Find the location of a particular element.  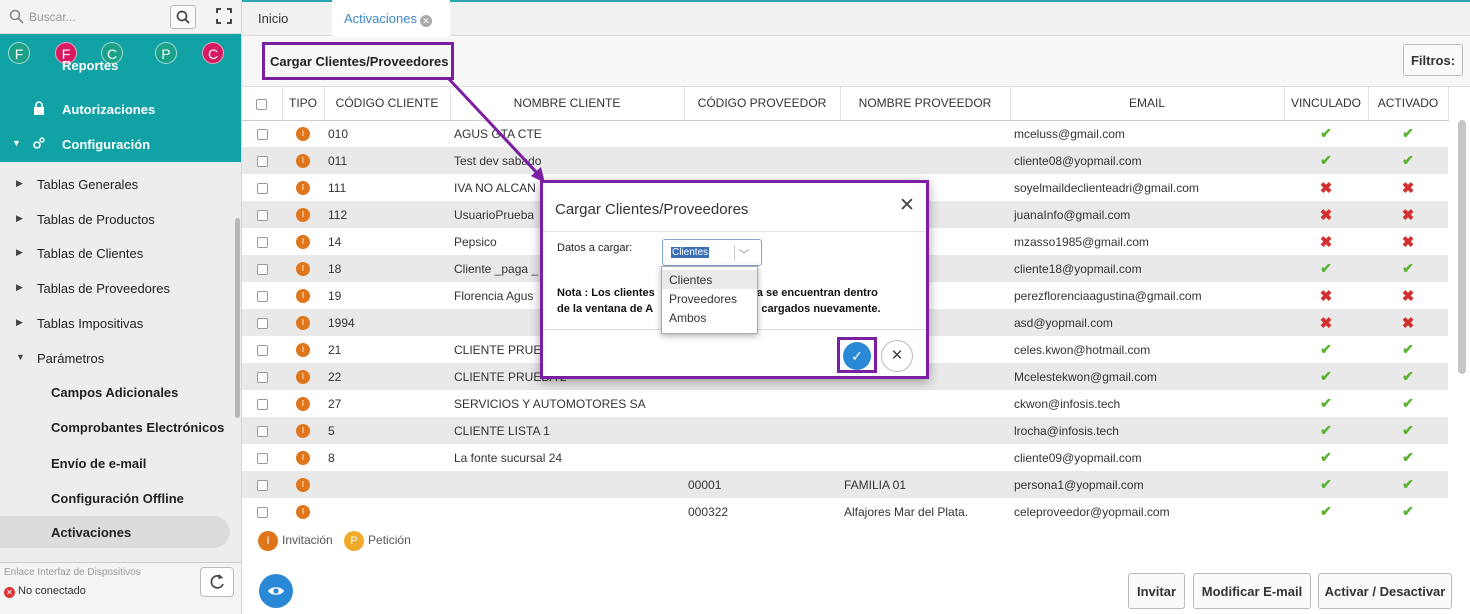

search-button is located at coordinates (183, 17).